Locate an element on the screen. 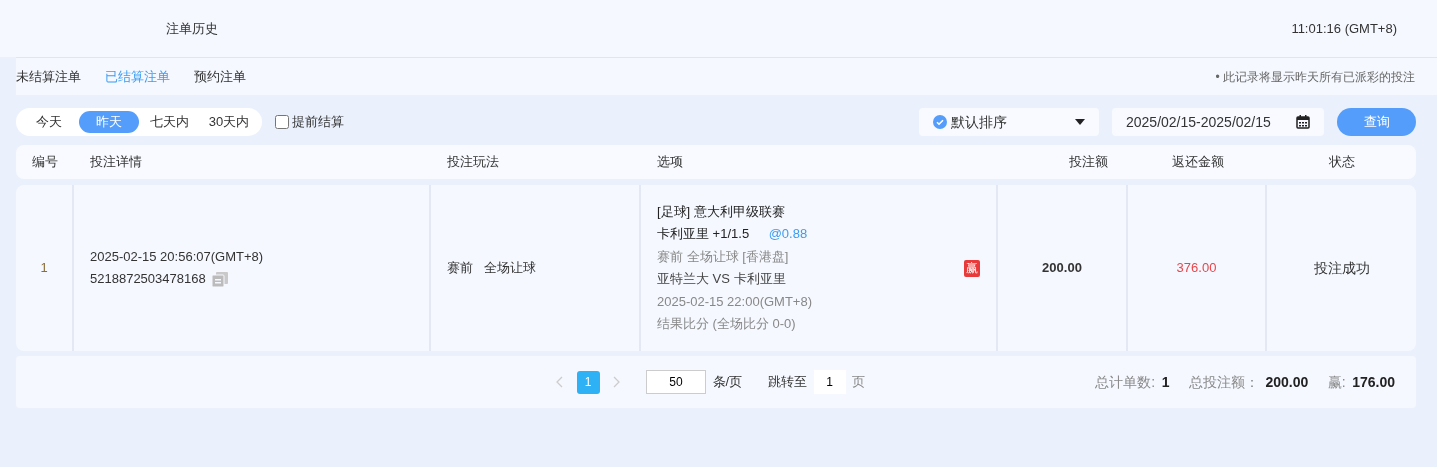 The height and width of the screenshot is (467, 1437). tab: 预约注单 is located at coordinates (220, 76).